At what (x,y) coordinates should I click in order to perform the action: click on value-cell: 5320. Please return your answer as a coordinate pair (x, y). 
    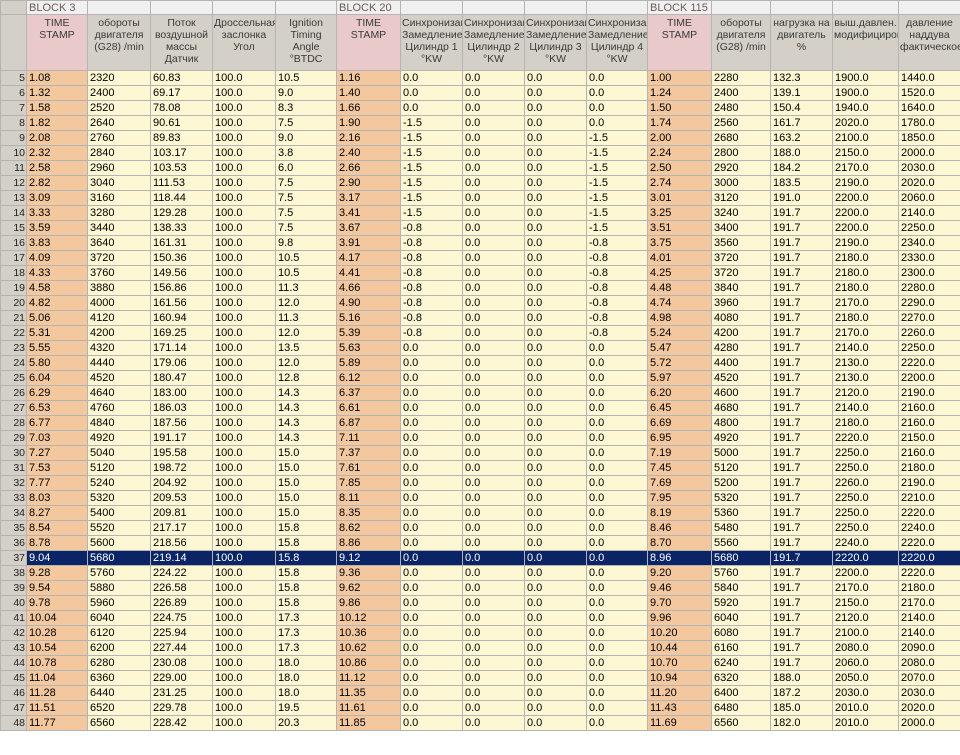
    Looking at the image, I should click on (741, 498).